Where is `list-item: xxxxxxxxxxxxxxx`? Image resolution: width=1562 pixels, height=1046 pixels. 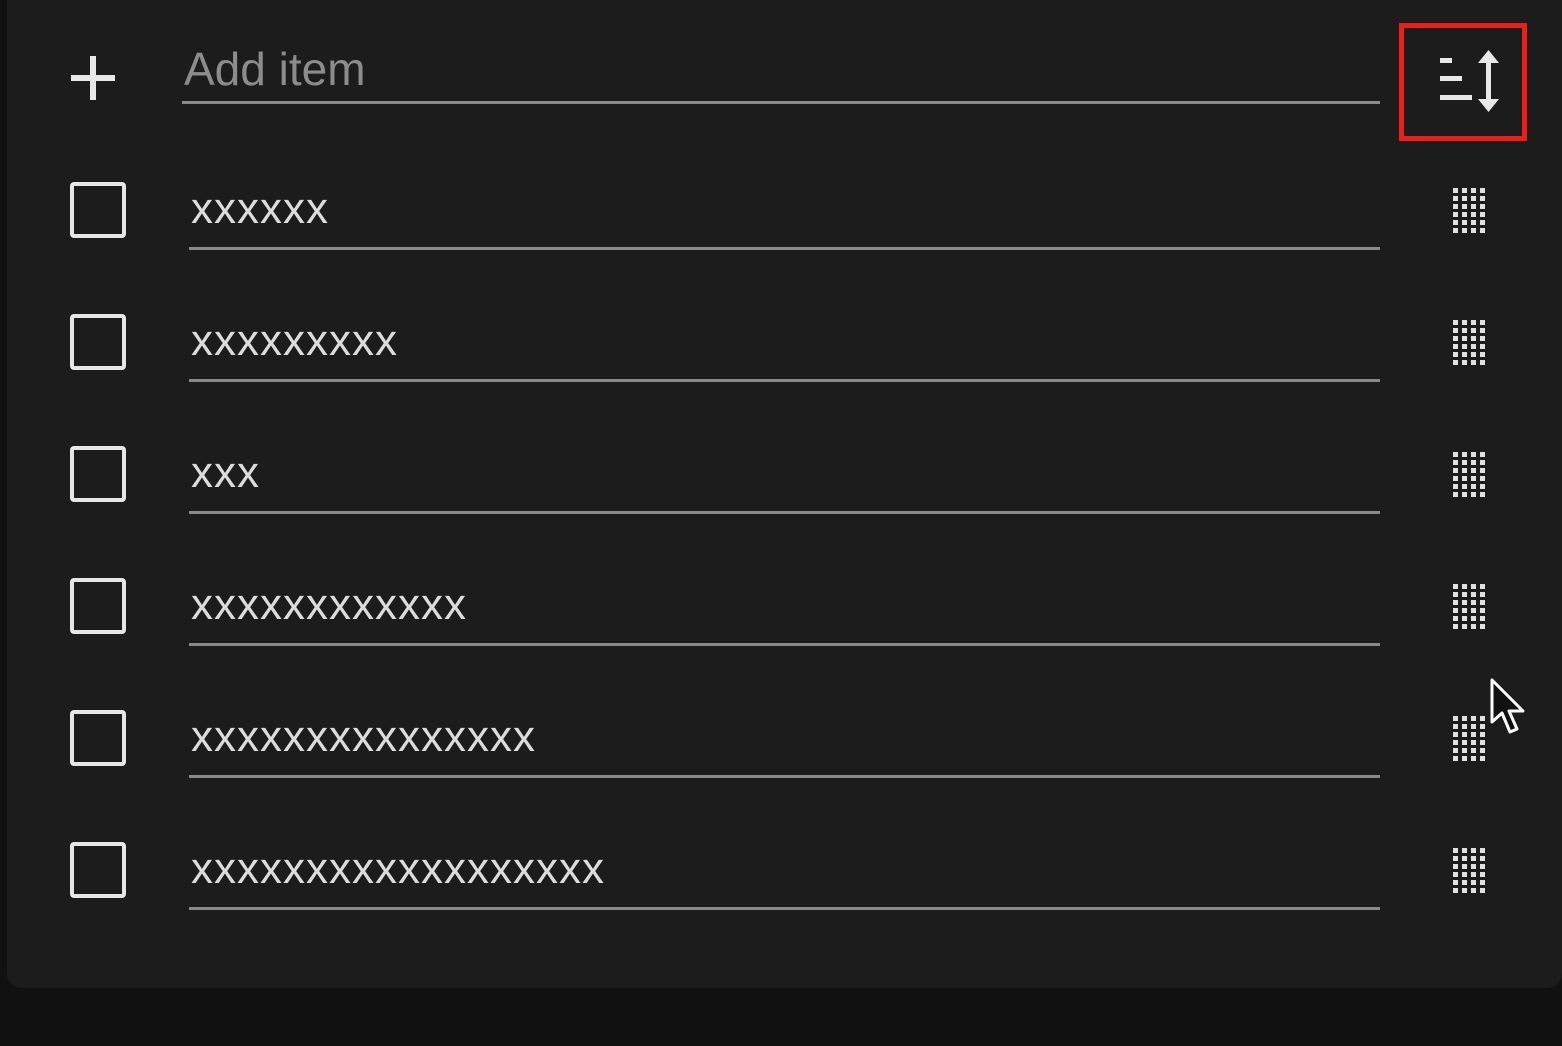
list-item: xxxxxxxxxxxxxxx is located at coordinates (784, 734).